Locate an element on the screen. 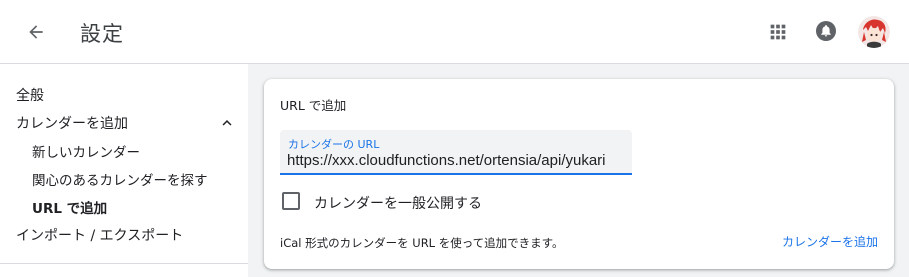  sidebar-item-new-calendar: 新しいカレンダー is located at coordinates (86, 151).